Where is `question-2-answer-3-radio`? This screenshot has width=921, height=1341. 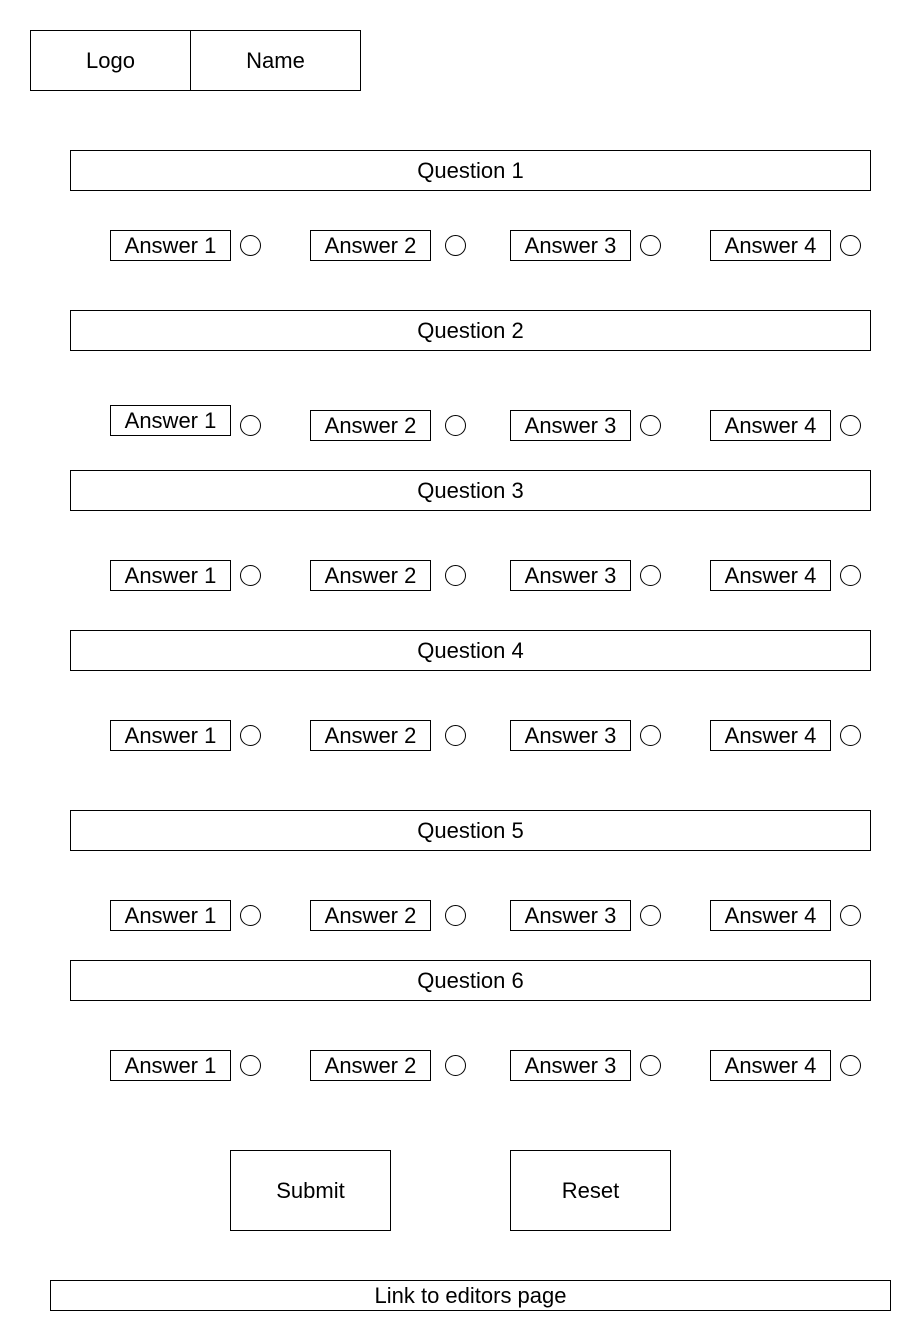
question-2-answer-3-radio is located at coordinates (650, 425).